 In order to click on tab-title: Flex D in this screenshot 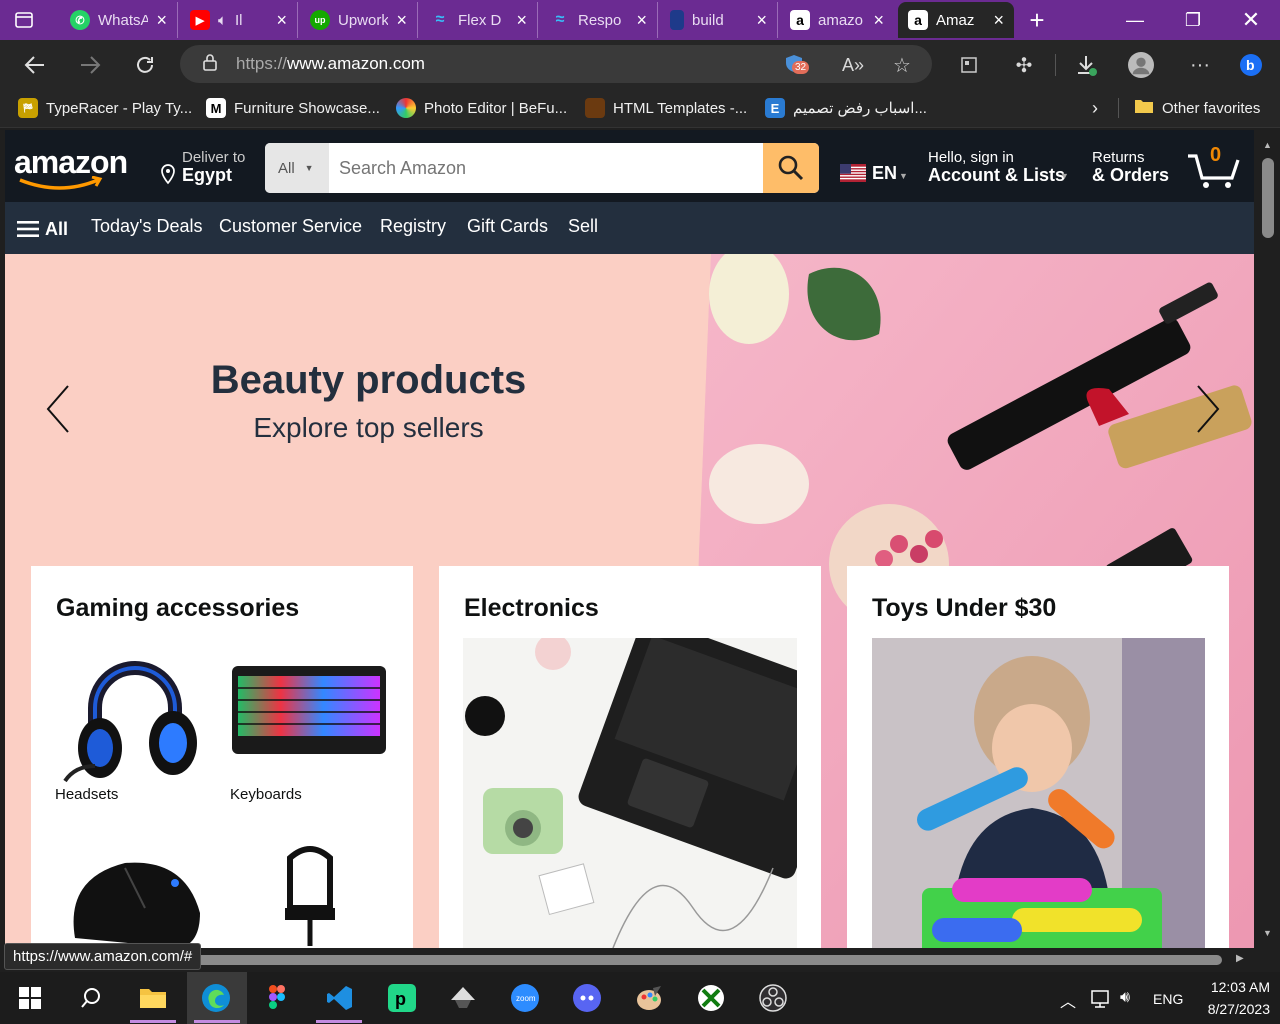, I will do `click(480, 20)`.